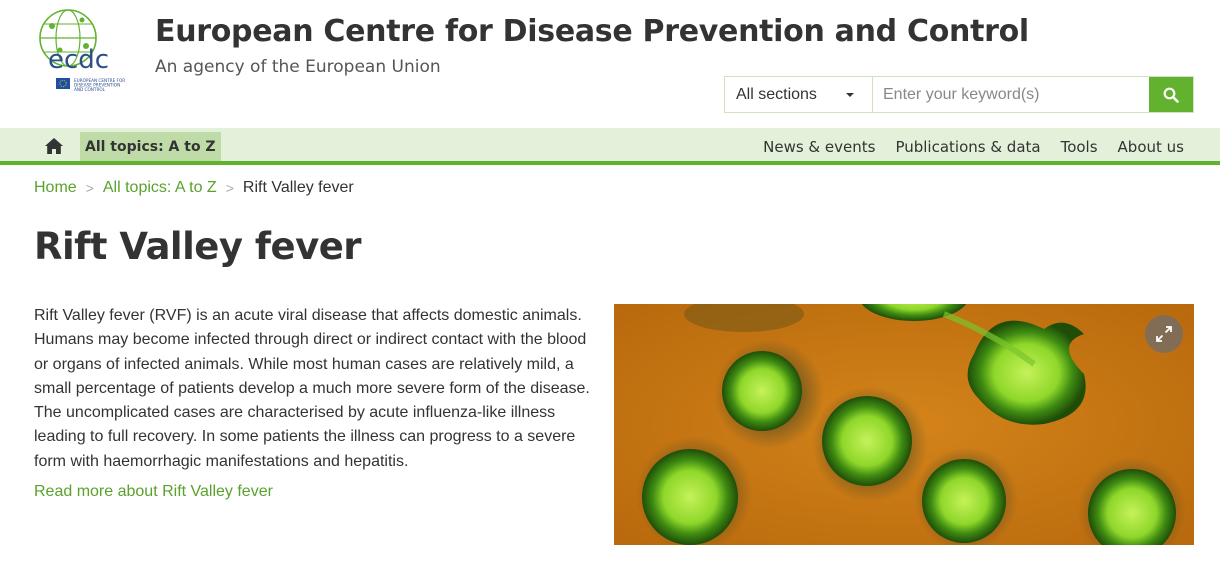  What do you see at coordinates (1151, 147) in the screenshot?
I see `nav-about-us: About us` at bounding box center [1151, 147].